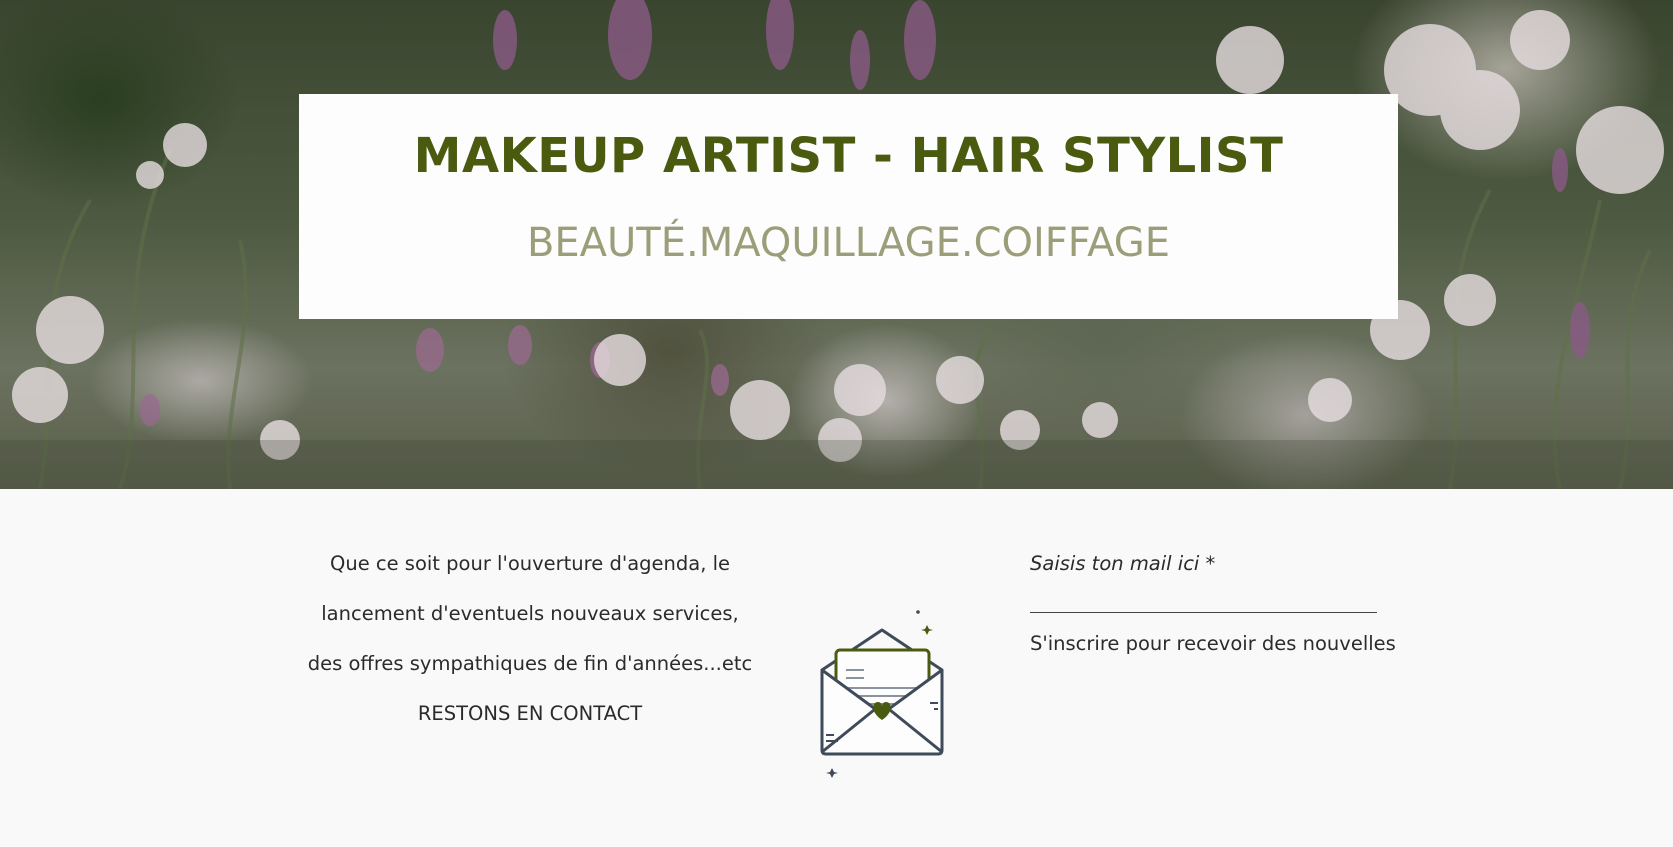 The image size is (1673, 847). Describe the element at coordinates (883, 694) in the screenshot. I see `open-envelope-heart-icon` at that location.